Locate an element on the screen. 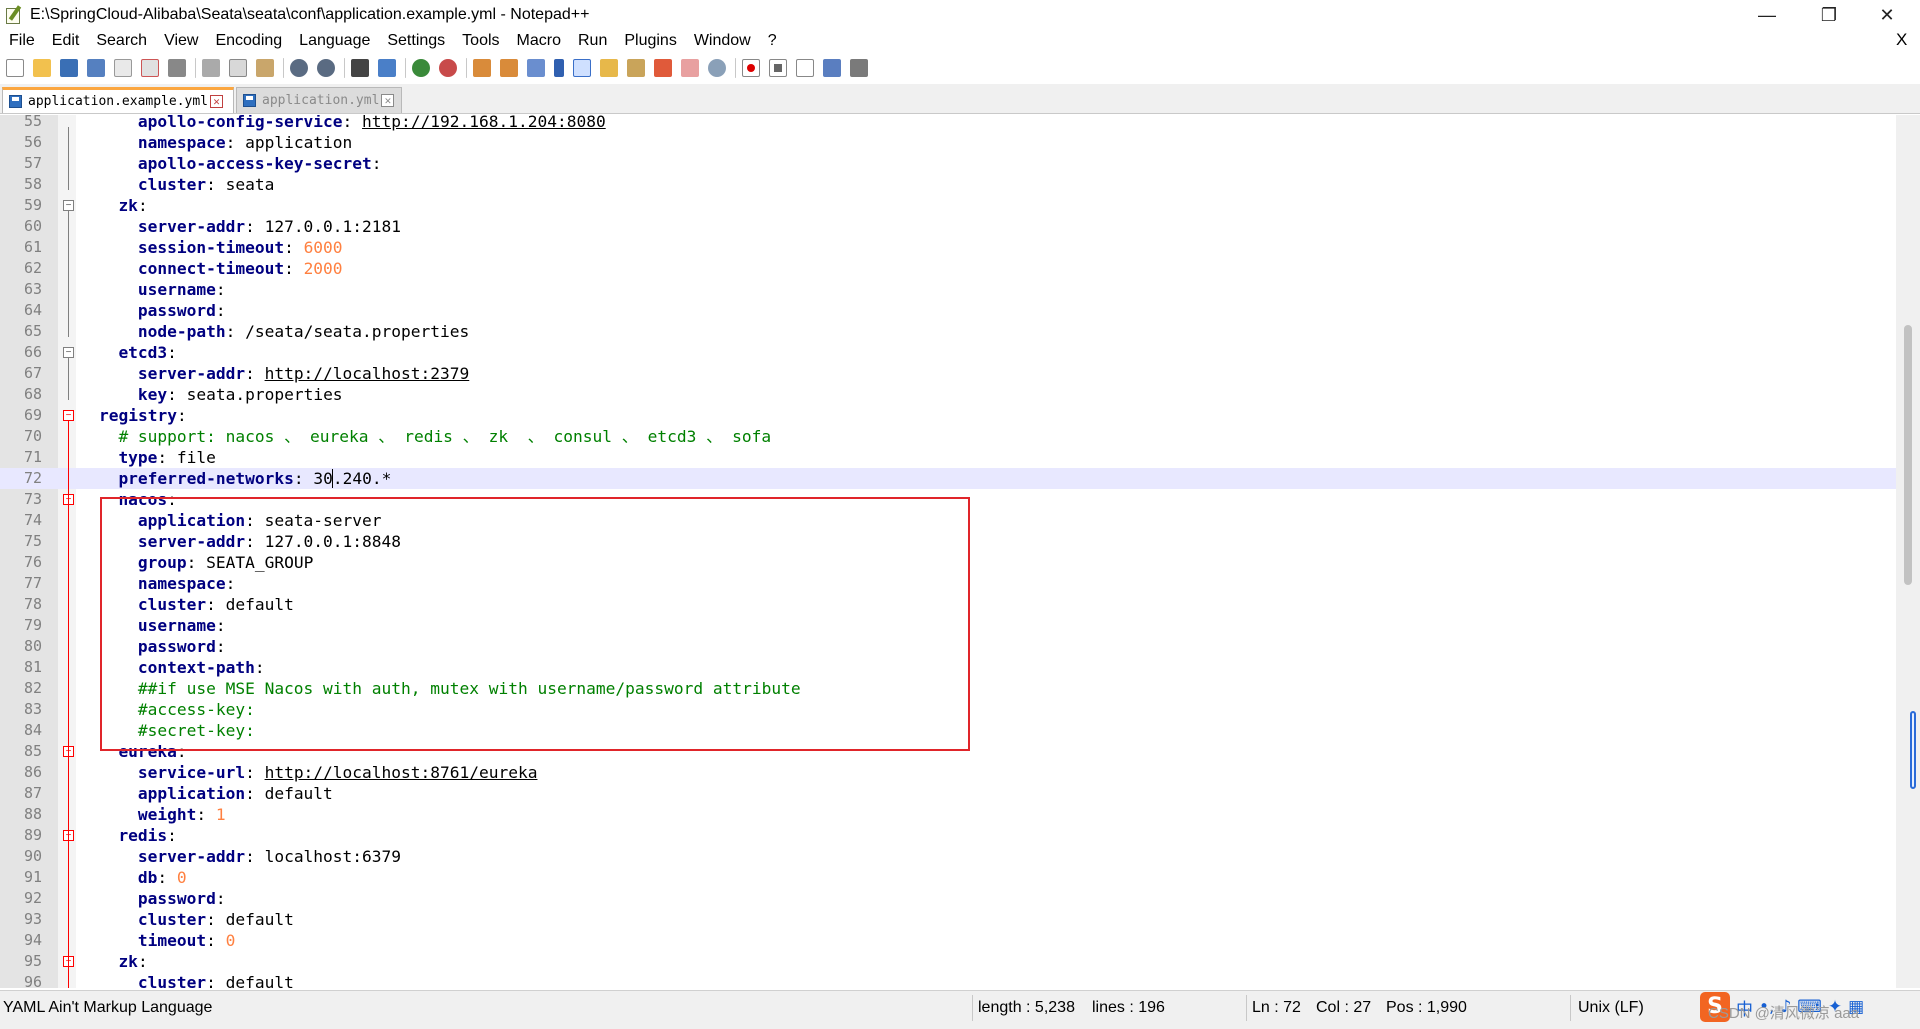 Image resolution: width=1920 pixels, height=1029 pixels. show-all-chars-icon is located at coordinates (559, 68).